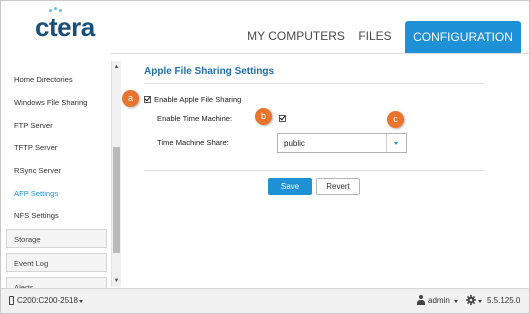 The width and height of the screenshot is (530, 314). Describe the element at coordinates (36, 193) in the screenshot. I see `sidebar-item-afp-settings: AFP Settings` at that location.